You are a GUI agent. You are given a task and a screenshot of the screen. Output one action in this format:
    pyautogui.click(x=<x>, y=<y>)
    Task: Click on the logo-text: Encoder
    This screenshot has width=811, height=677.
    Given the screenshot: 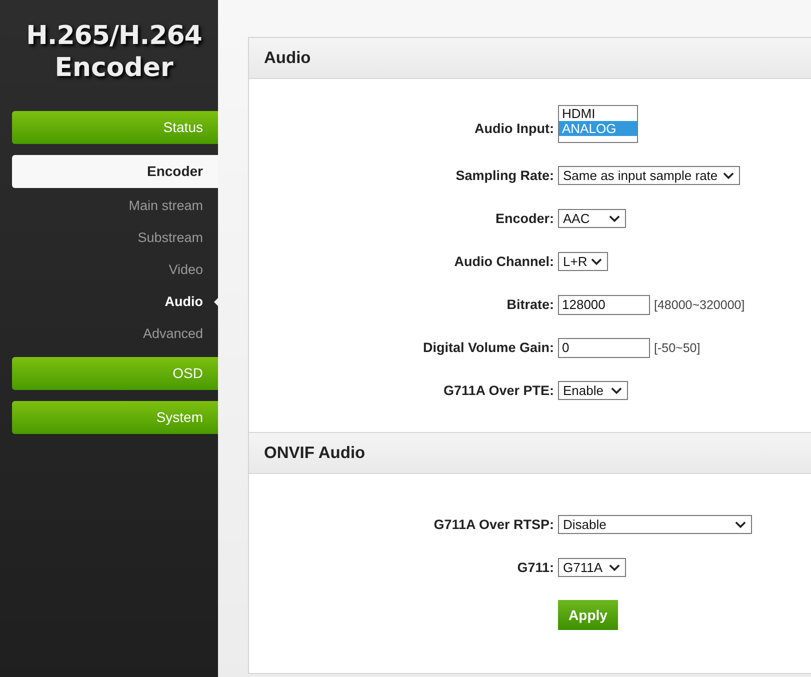 What is the action you would take?
    pyautogui.click(x=114, y=68)
    